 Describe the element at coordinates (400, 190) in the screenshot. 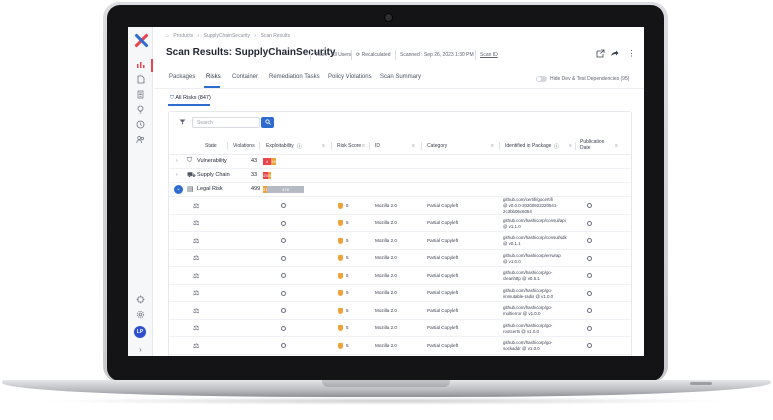

I see `group-row-legal-risk: ⌄ ▤ Legal Risk 499 21478` at that location.